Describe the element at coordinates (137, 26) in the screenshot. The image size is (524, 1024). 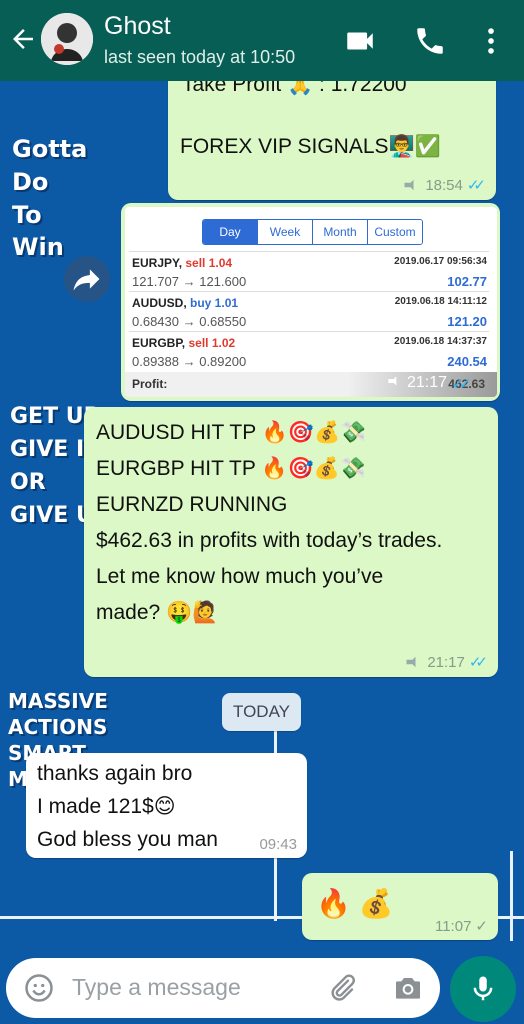
I see `contact-name: Ghost` at that location.